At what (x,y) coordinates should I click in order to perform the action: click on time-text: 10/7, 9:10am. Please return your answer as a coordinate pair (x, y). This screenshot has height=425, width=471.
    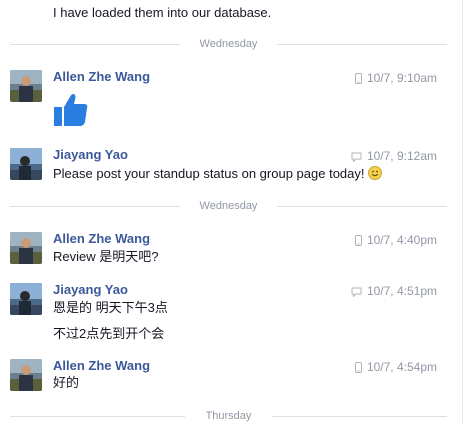
    Looking at the image, I should click on (401, 78).